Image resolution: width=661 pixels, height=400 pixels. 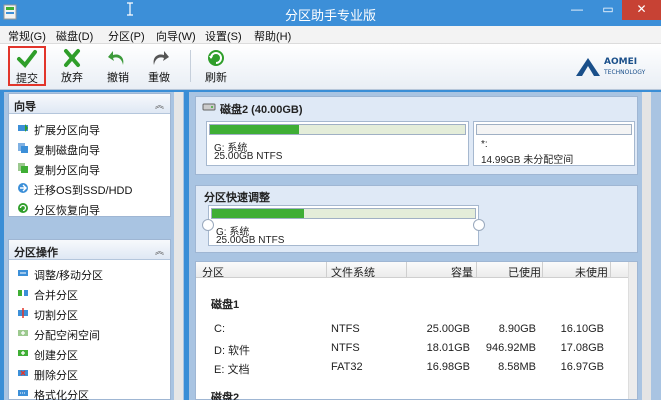 I want to click on cell-capacity: 25.00GB, so click(x=448, y=329).